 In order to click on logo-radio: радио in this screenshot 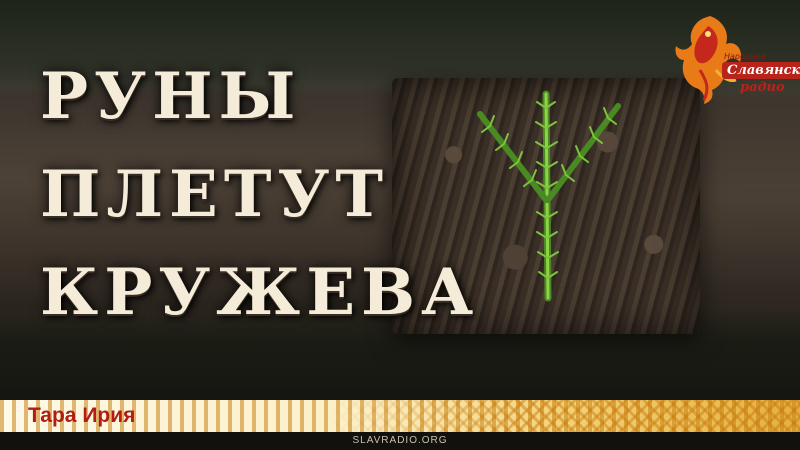, I will do `click(762, 87)`.